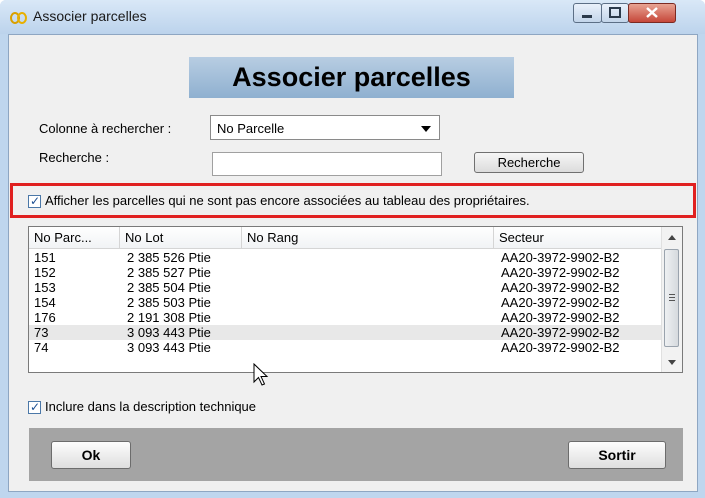  What do you see at coordinates (345, 302) in the screenshot?
I see `table-row: 154 2 385 503 Ptie AA20-3972-9902-B2` at bounding box center [345, 302].